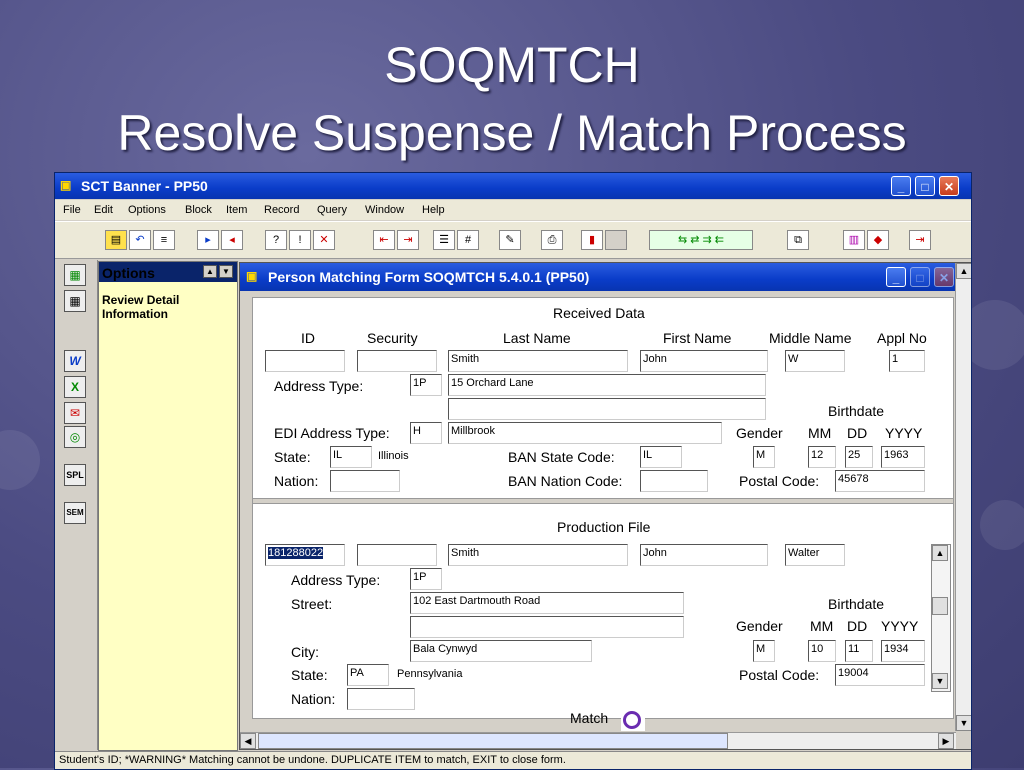  Describe the element at coordinates (822, 651) in the screenshot. I see `production-mm-field: 10` at that location.